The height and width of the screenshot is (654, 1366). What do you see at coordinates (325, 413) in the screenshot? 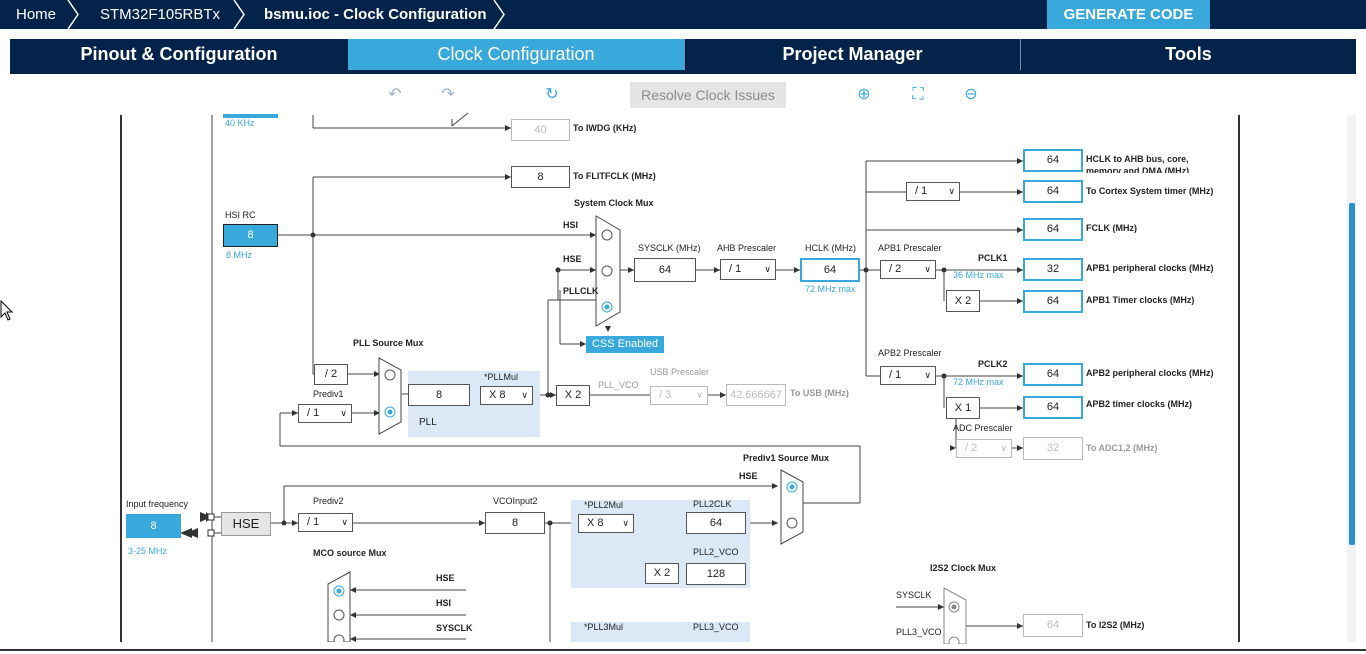
I see `prediv1-select: / 1 ∨` at bounding box center [325, 413].